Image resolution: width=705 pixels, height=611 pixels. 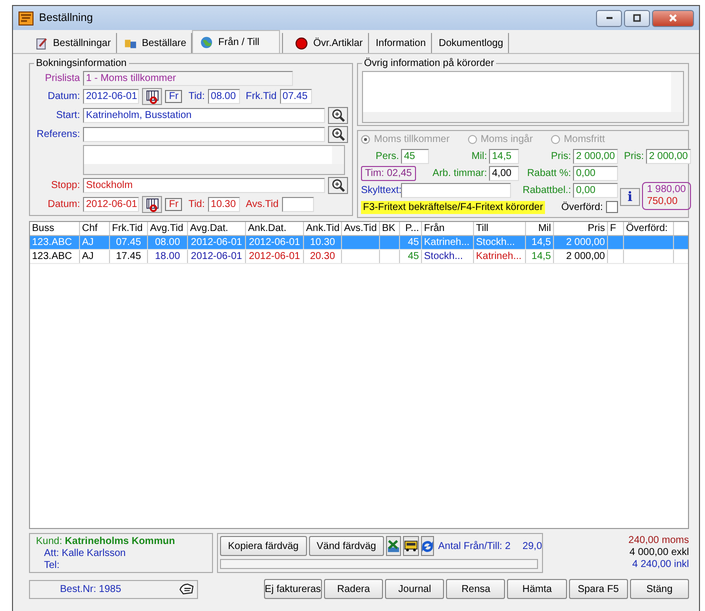 What do you see at coordinates (354, 589) in the screenshot?
I see `action-button: Radera` at bounding box center [354, 589].